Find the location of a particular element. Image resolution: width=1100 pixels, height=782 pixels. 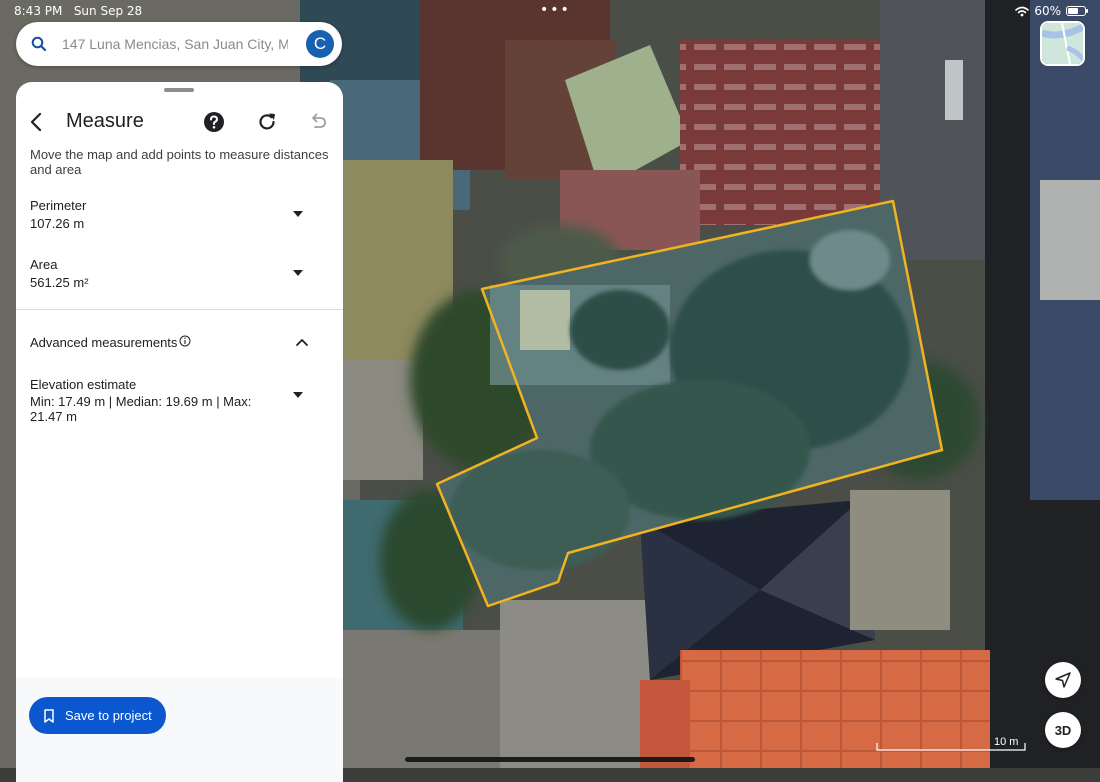

status-date: Sun Sep 28 is located at coordinates (108, 11).